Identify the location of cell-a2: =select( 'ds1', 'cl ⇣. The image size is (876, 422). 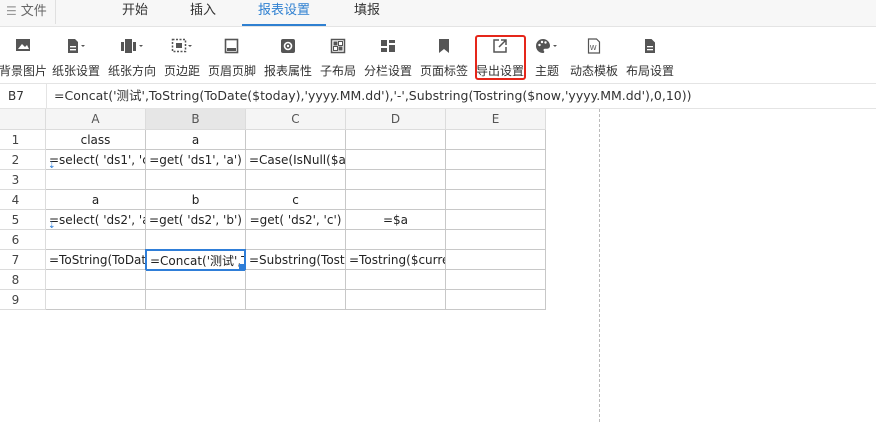
(96, 160).